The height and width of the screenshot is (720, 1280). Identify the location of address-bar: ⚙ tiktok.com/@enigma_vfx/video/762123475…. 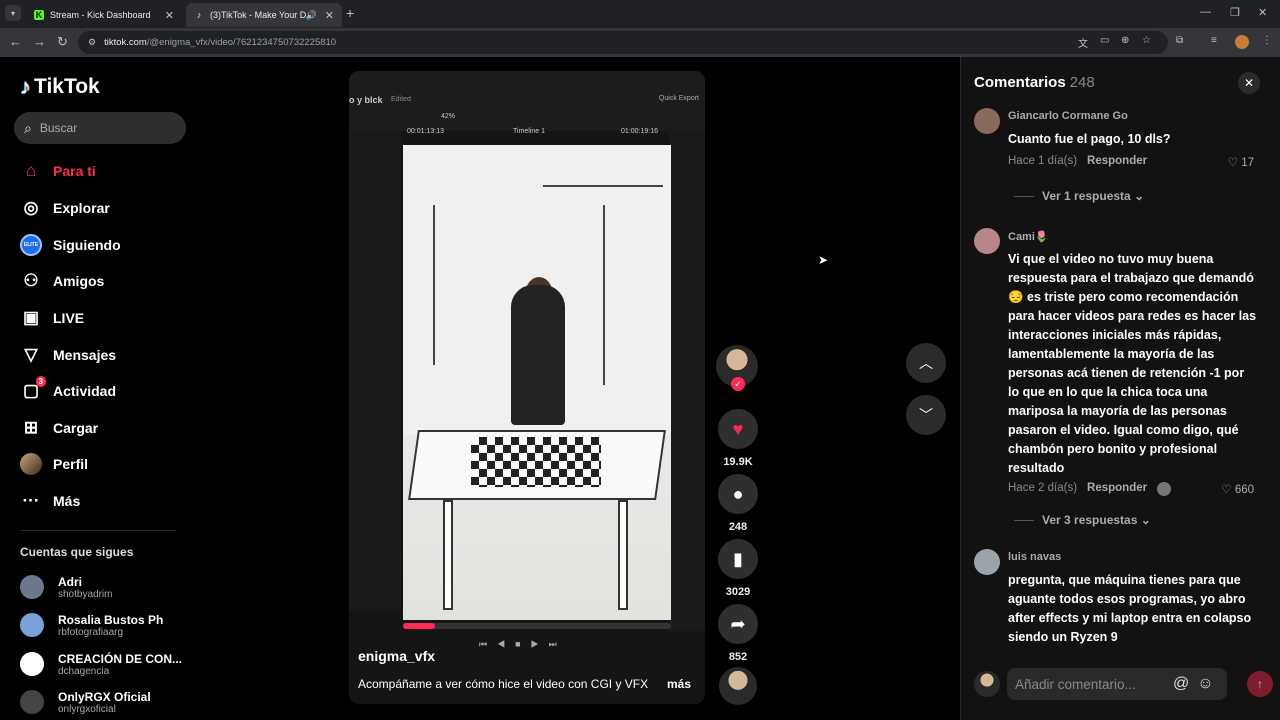
(623, 42).